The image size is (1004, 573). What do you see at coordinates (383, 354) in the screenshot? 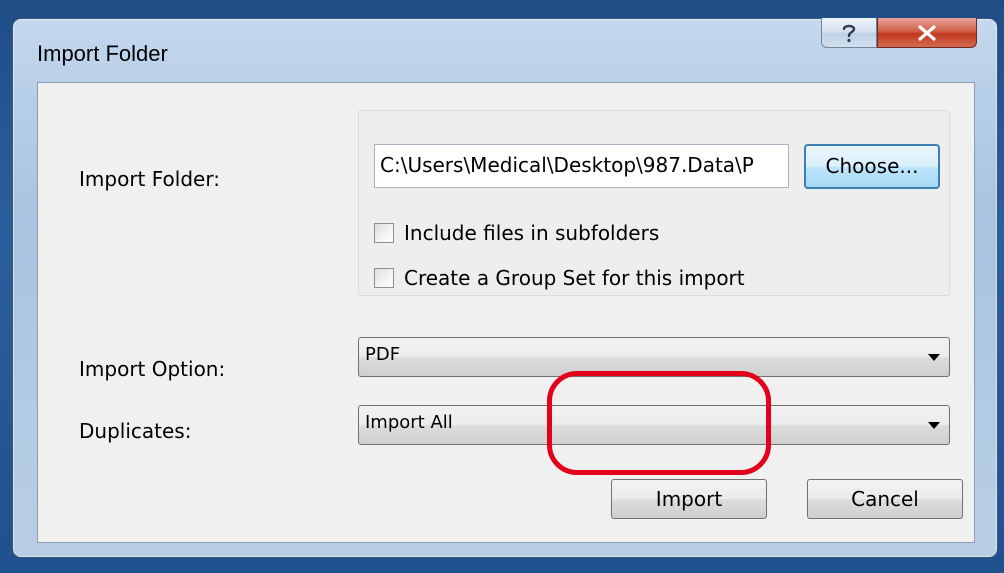
I see `import-option-value: PDF` at bounding box center [383, 354].